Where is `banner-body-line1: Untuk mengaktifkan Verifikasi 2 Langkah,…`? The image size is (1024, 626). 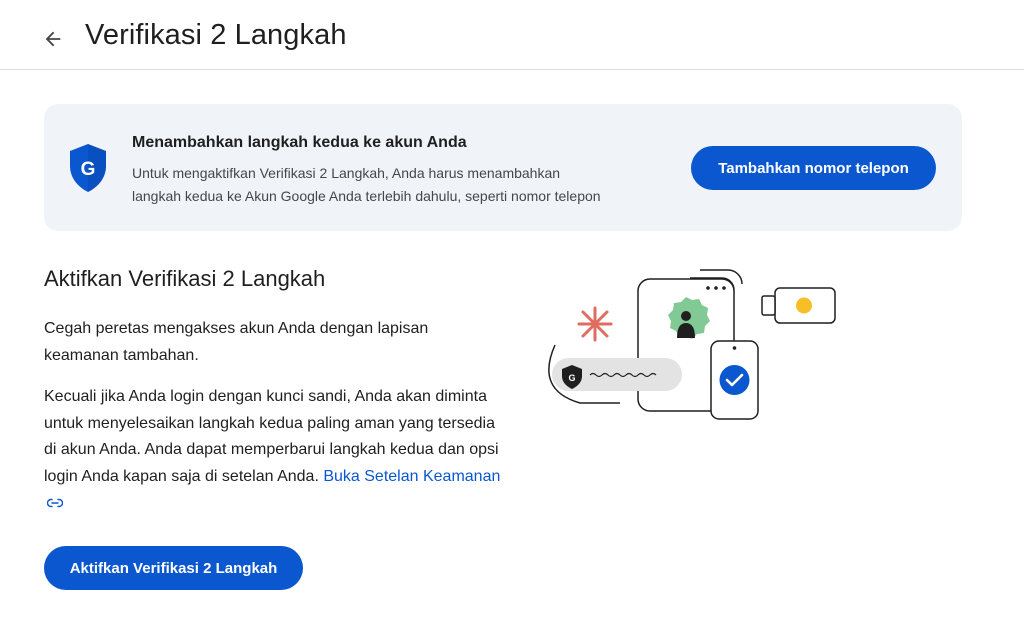
banner-body-line1: Untuk mengaktifkan Verifikasi 2 Langkah,… is located at coordinates (346, 173).